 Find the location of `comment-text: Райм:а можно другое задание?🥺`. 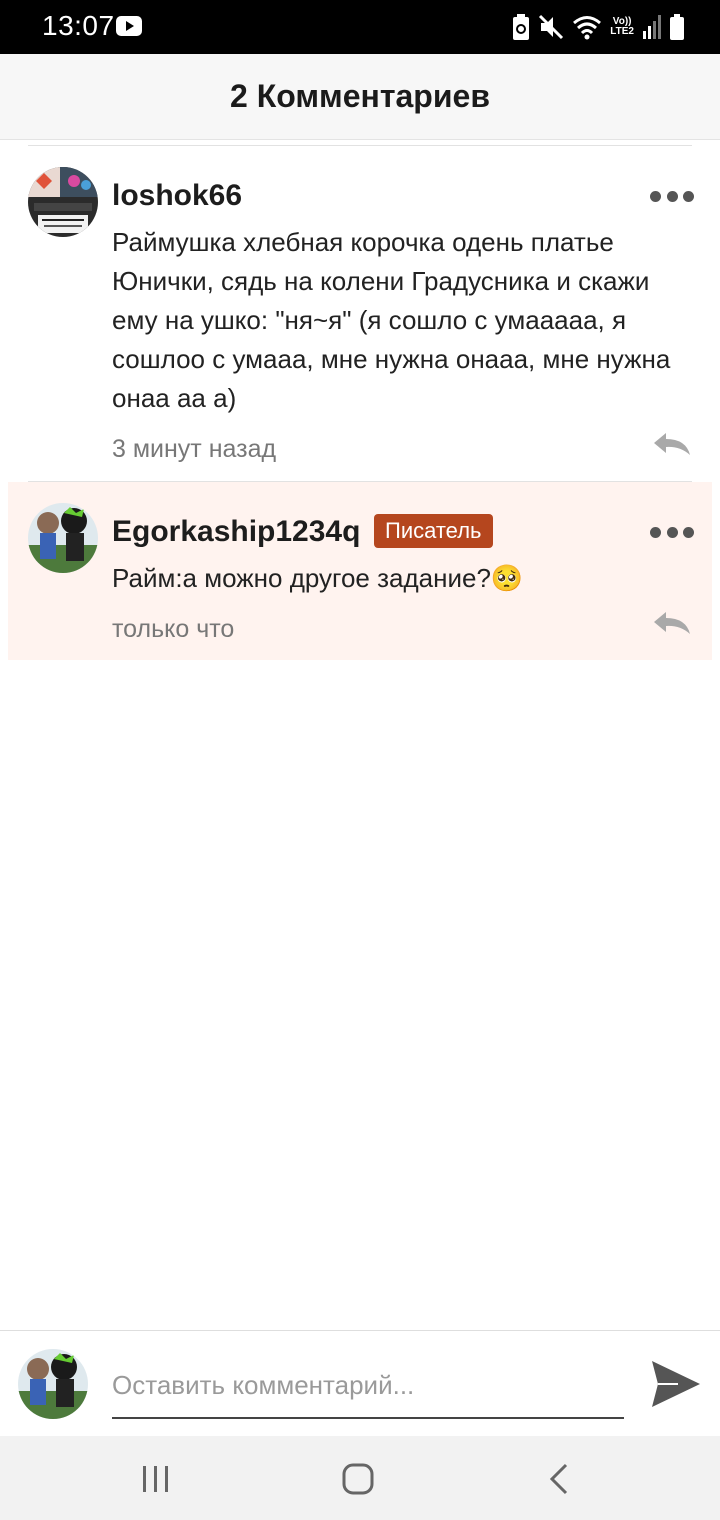

comment-text: Райм:а можно другое задание?🥺 is located at coordinates (318, 578).